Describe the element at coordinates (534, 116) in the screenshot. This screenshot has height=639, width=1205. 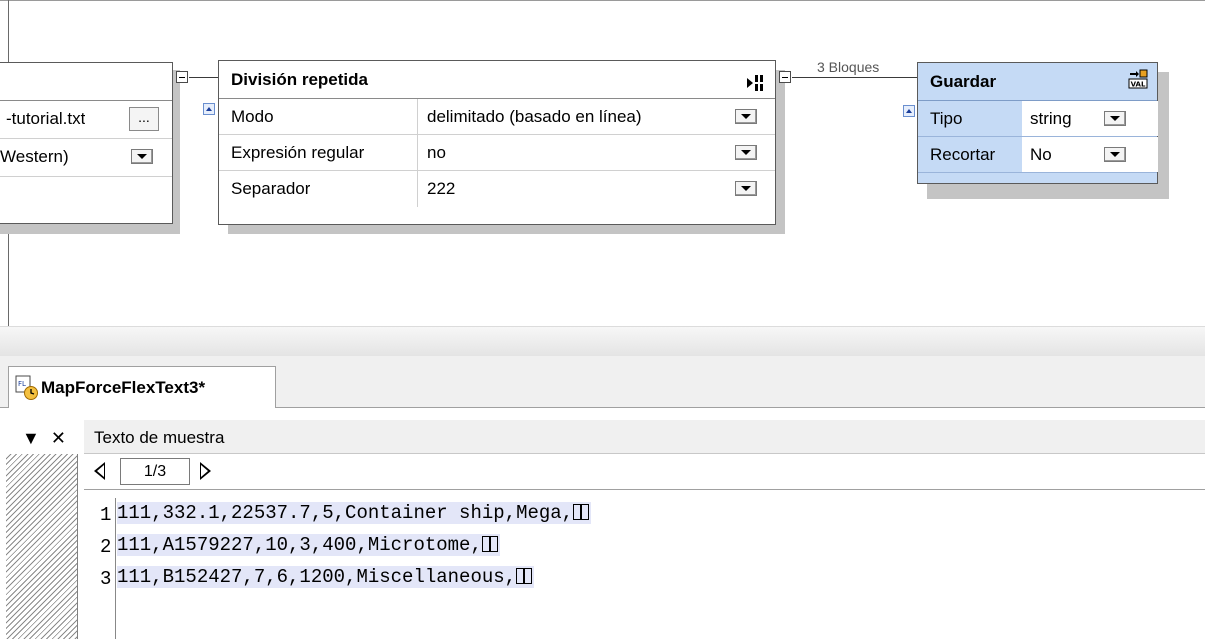
I see `split-row-value: delimitado (basado en línea)` at that location.